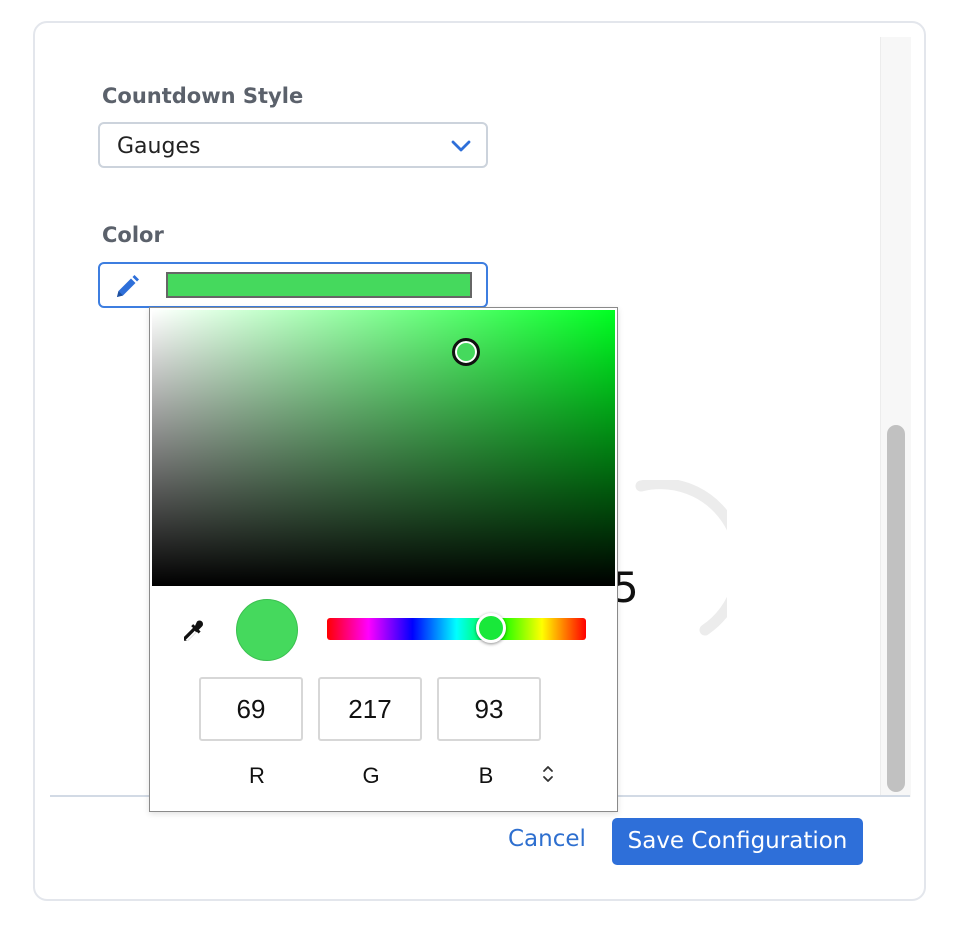  I want to click on color-swatch, so click(319, 285).